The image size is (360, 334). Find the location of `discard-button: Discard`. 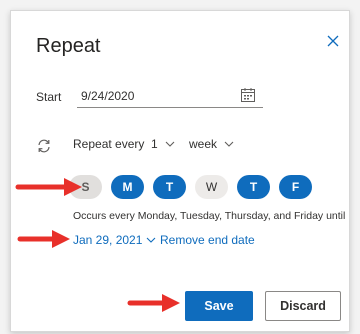

discard-button: Discard is located at coordinates (303, 306).